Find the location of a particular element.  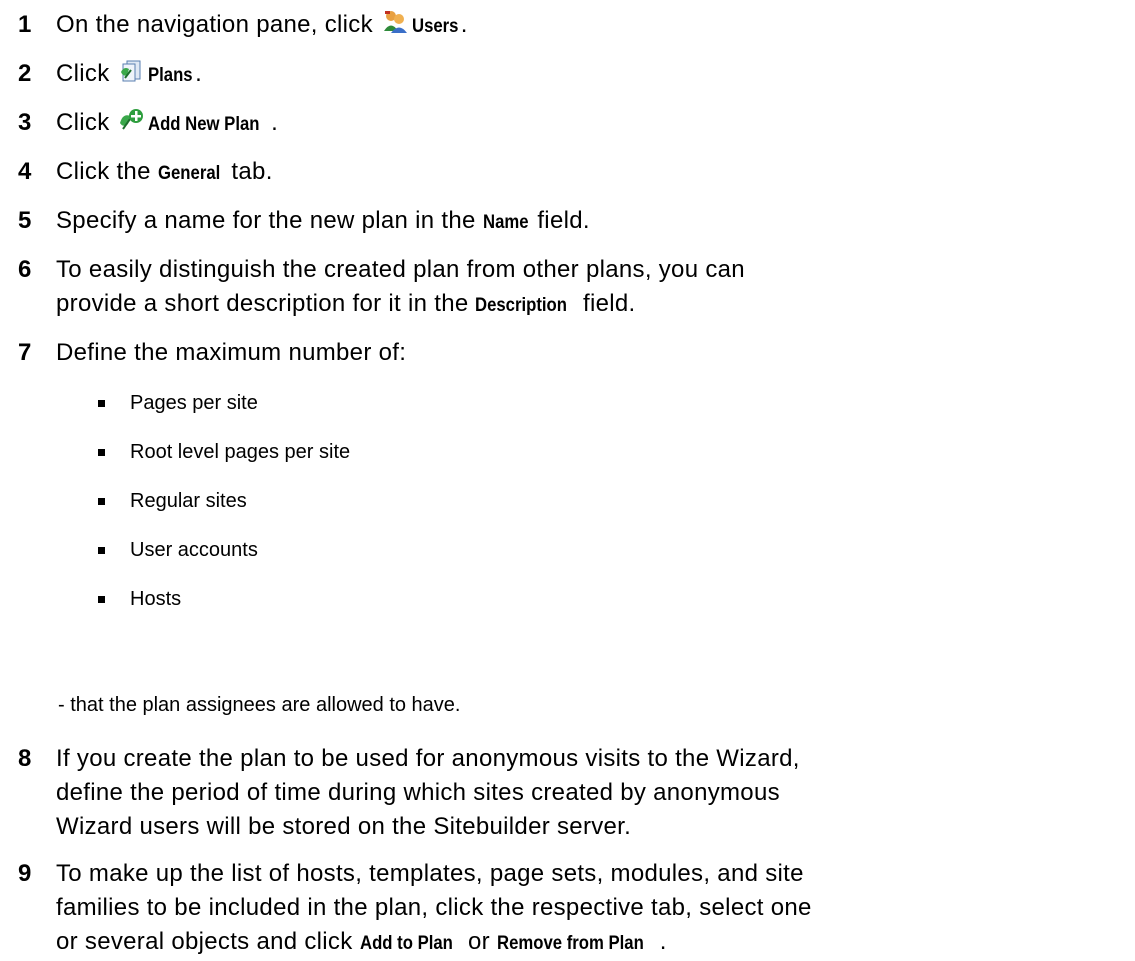

plans-label: Plans is located at coordinates (171, 75).